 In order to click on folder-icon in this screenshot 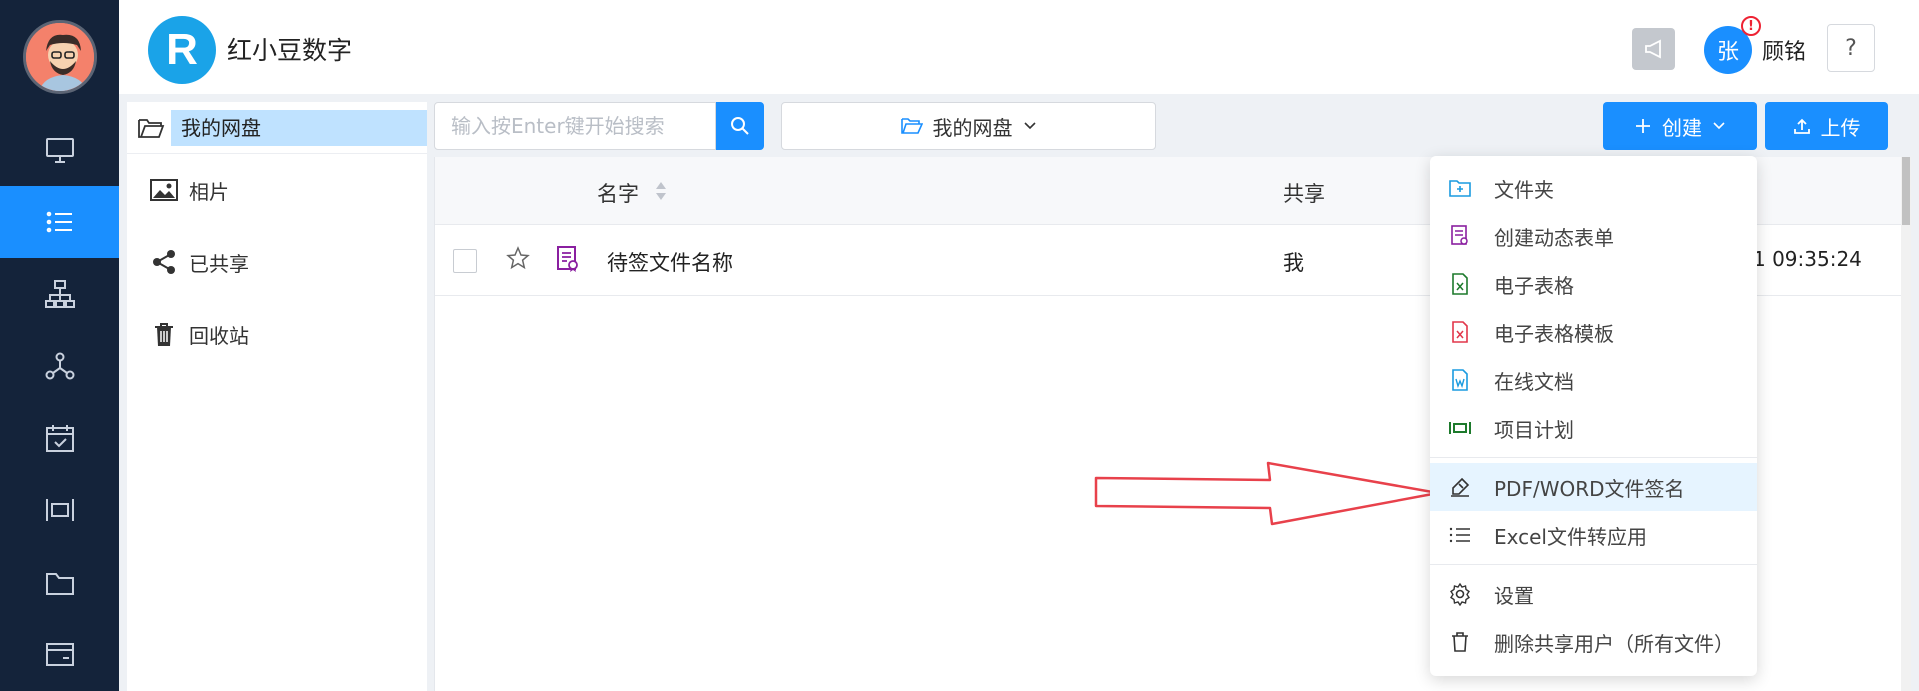, I will do `click(59, 584)`.